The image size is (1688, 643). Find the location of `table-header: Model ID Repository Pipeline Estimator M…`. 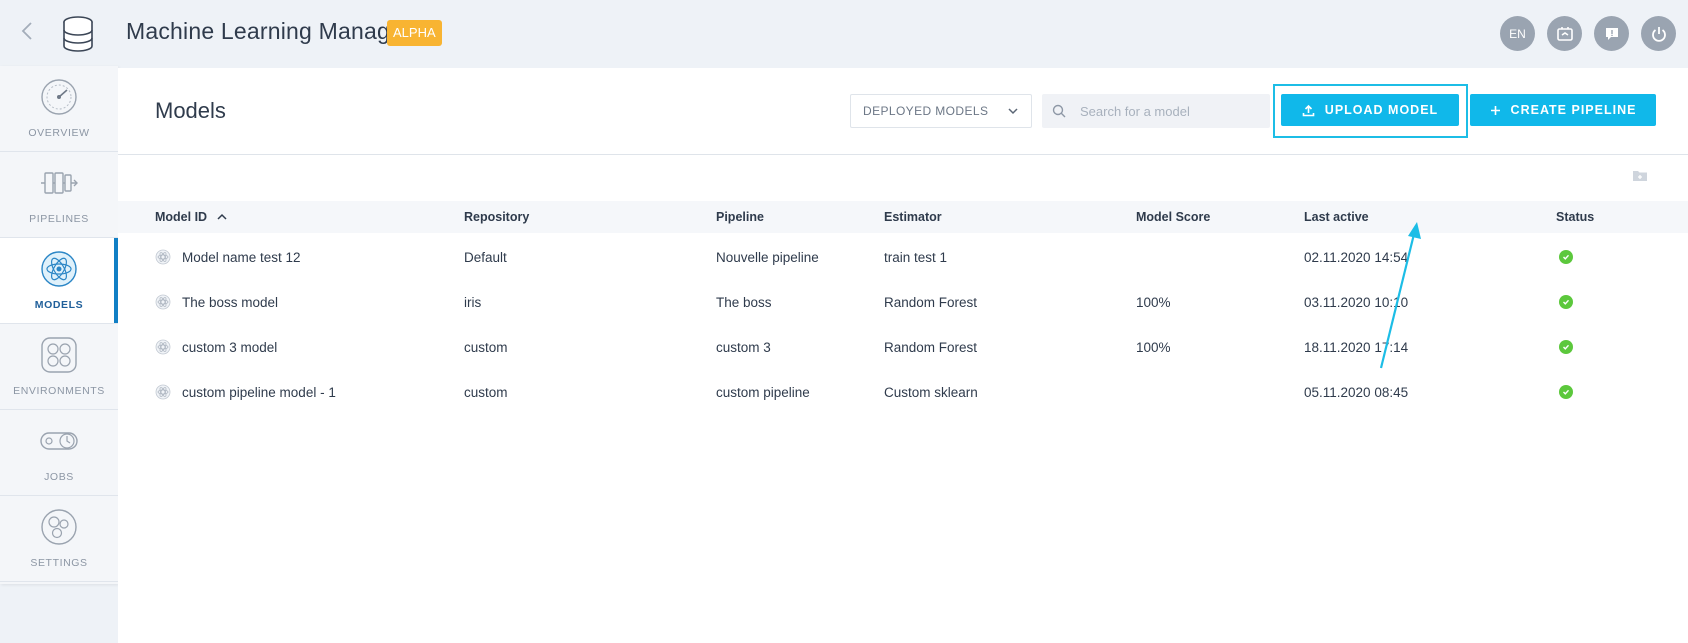

table-header: Model ID Repository Pipeline Estimator M… is located at coordinates (903, 217).